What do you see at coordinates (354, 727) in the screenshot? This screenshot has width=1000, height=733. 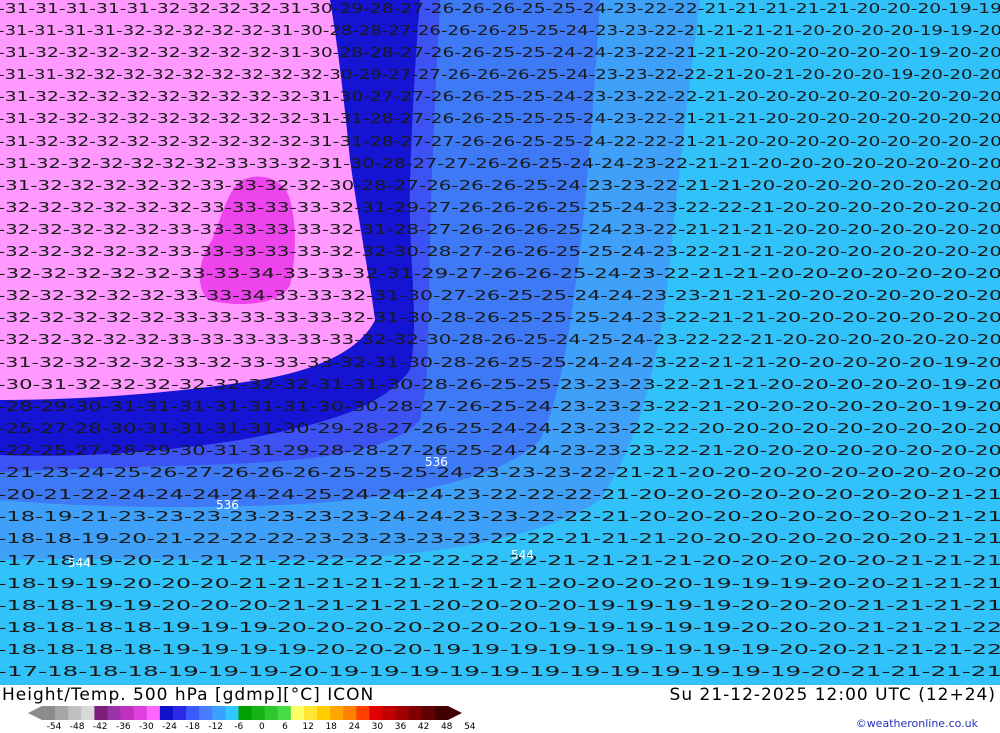 I see `legend-tick-label: 24` at bounding box center [354, 727].